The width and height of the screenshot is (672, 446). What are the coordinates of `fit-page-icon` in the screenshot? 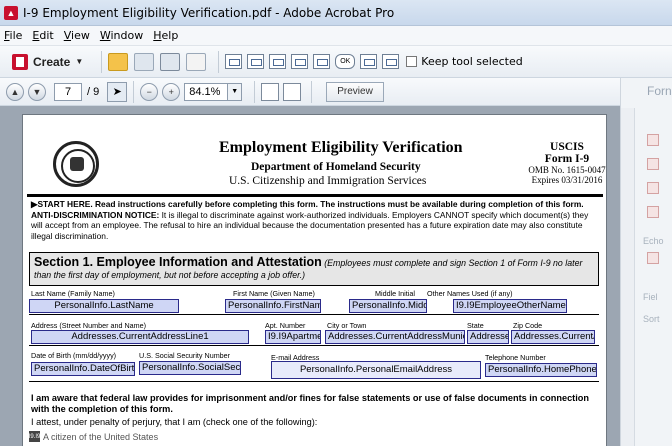 It's located at (270, 91).